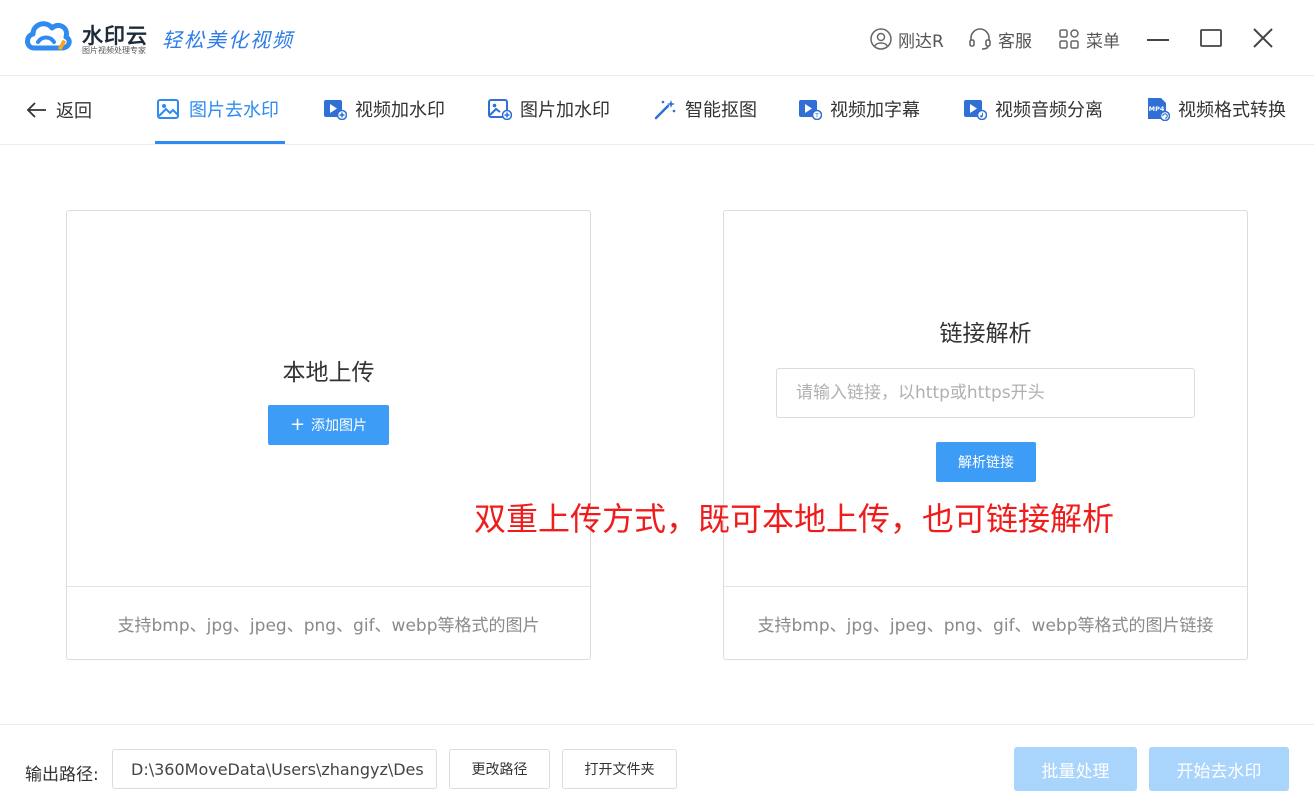  I want to click on close-icon, so click(1263, 38).